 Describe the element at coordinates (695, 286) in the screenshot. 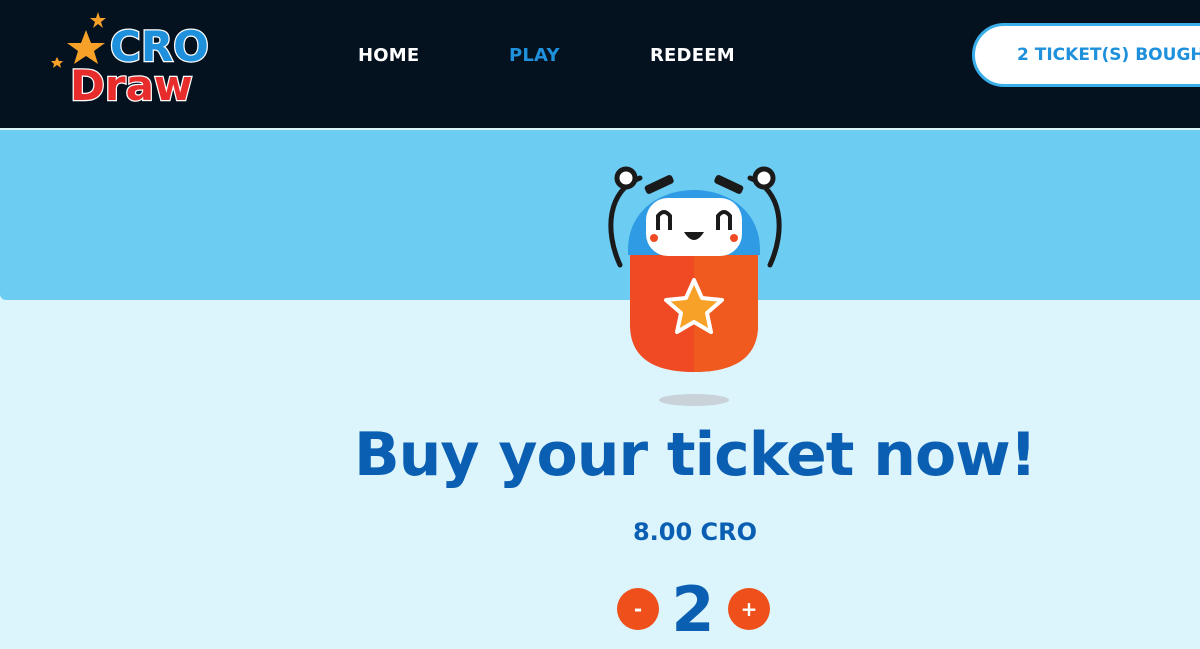

I see `robot-mascot-icon` at that location.